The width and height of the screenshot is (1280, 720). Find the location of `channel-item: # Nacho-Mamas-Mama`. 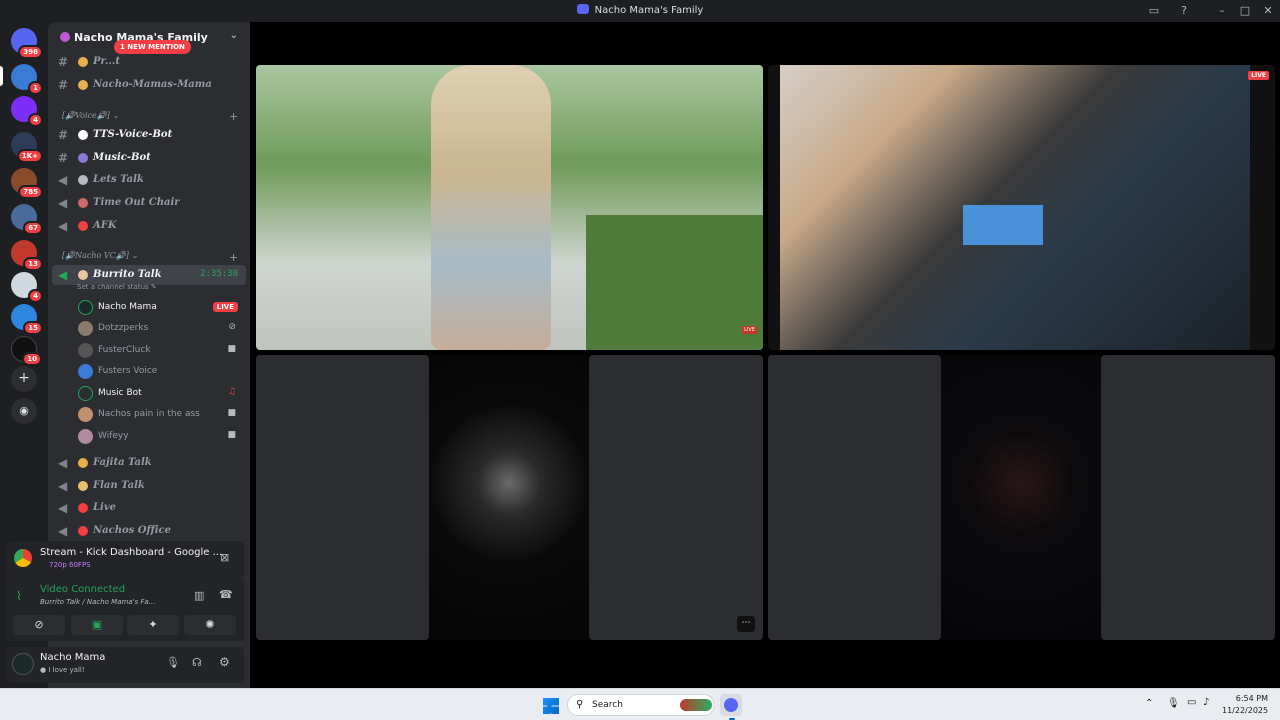

channel-item: # Nacho-Mamas-Mama is located at coordinates (149, 85).